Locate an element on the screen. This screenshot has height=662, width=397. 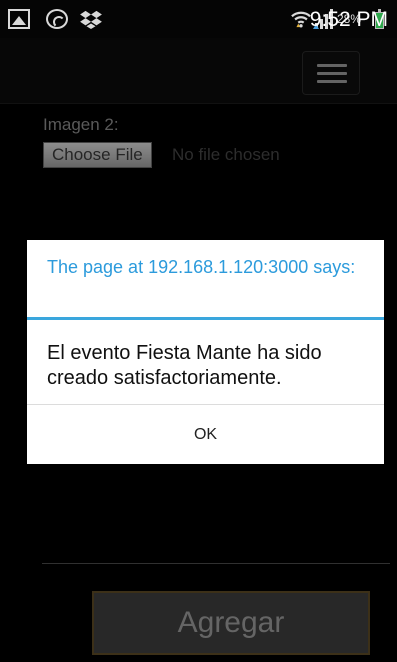
dialog-title-divider is located at coordinates (205, 318).